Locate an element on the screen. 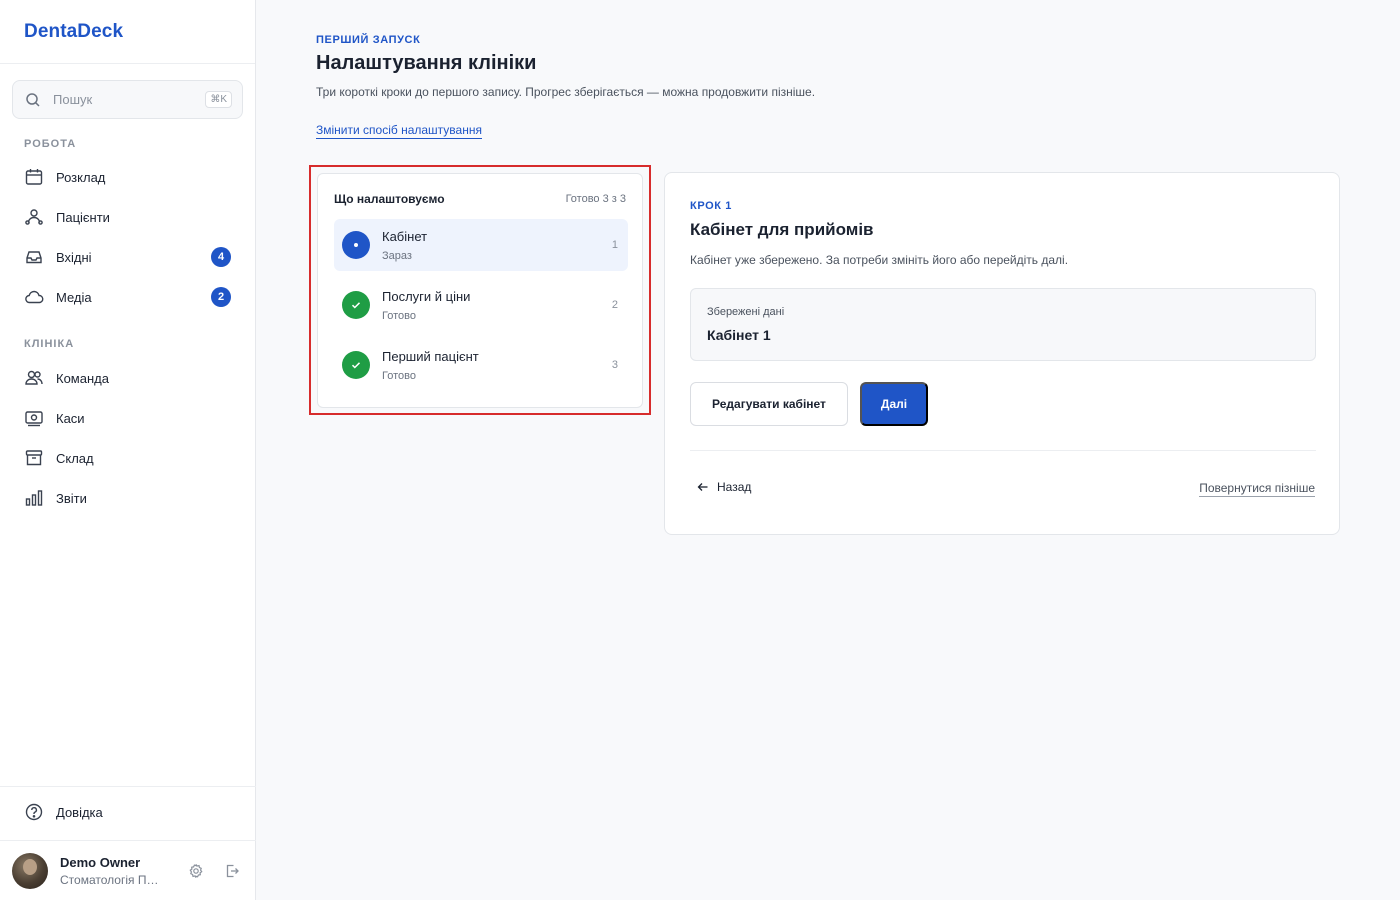 The height and width of the screenshot is (900, 1400). next-button: Далі is located at coordinates (894, 404).